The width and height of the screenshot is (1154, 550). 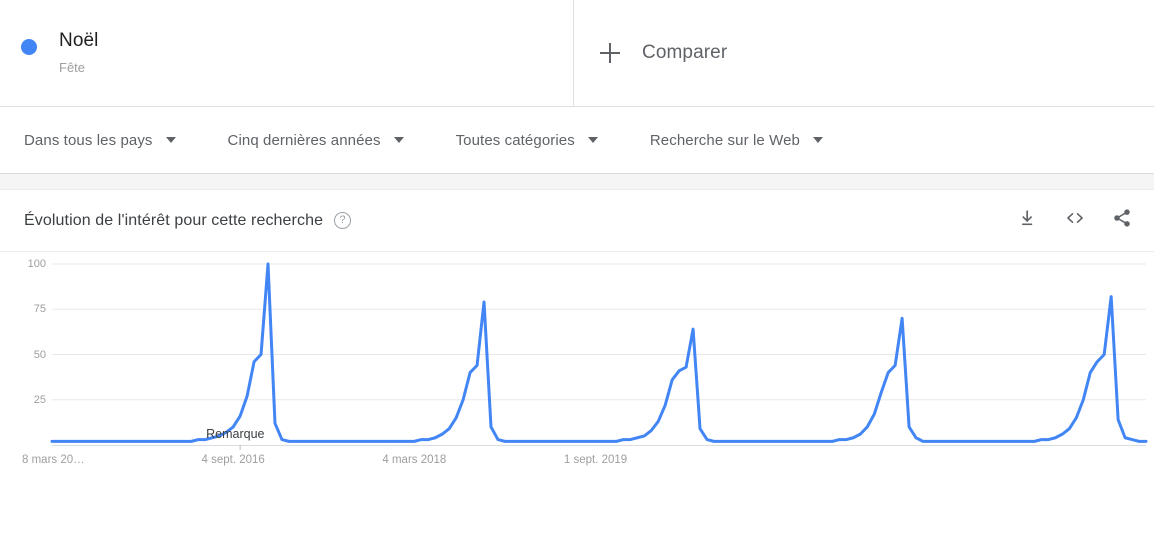 I want to click on chart-annotation-label: Remarque, so click(x=235, y=434).